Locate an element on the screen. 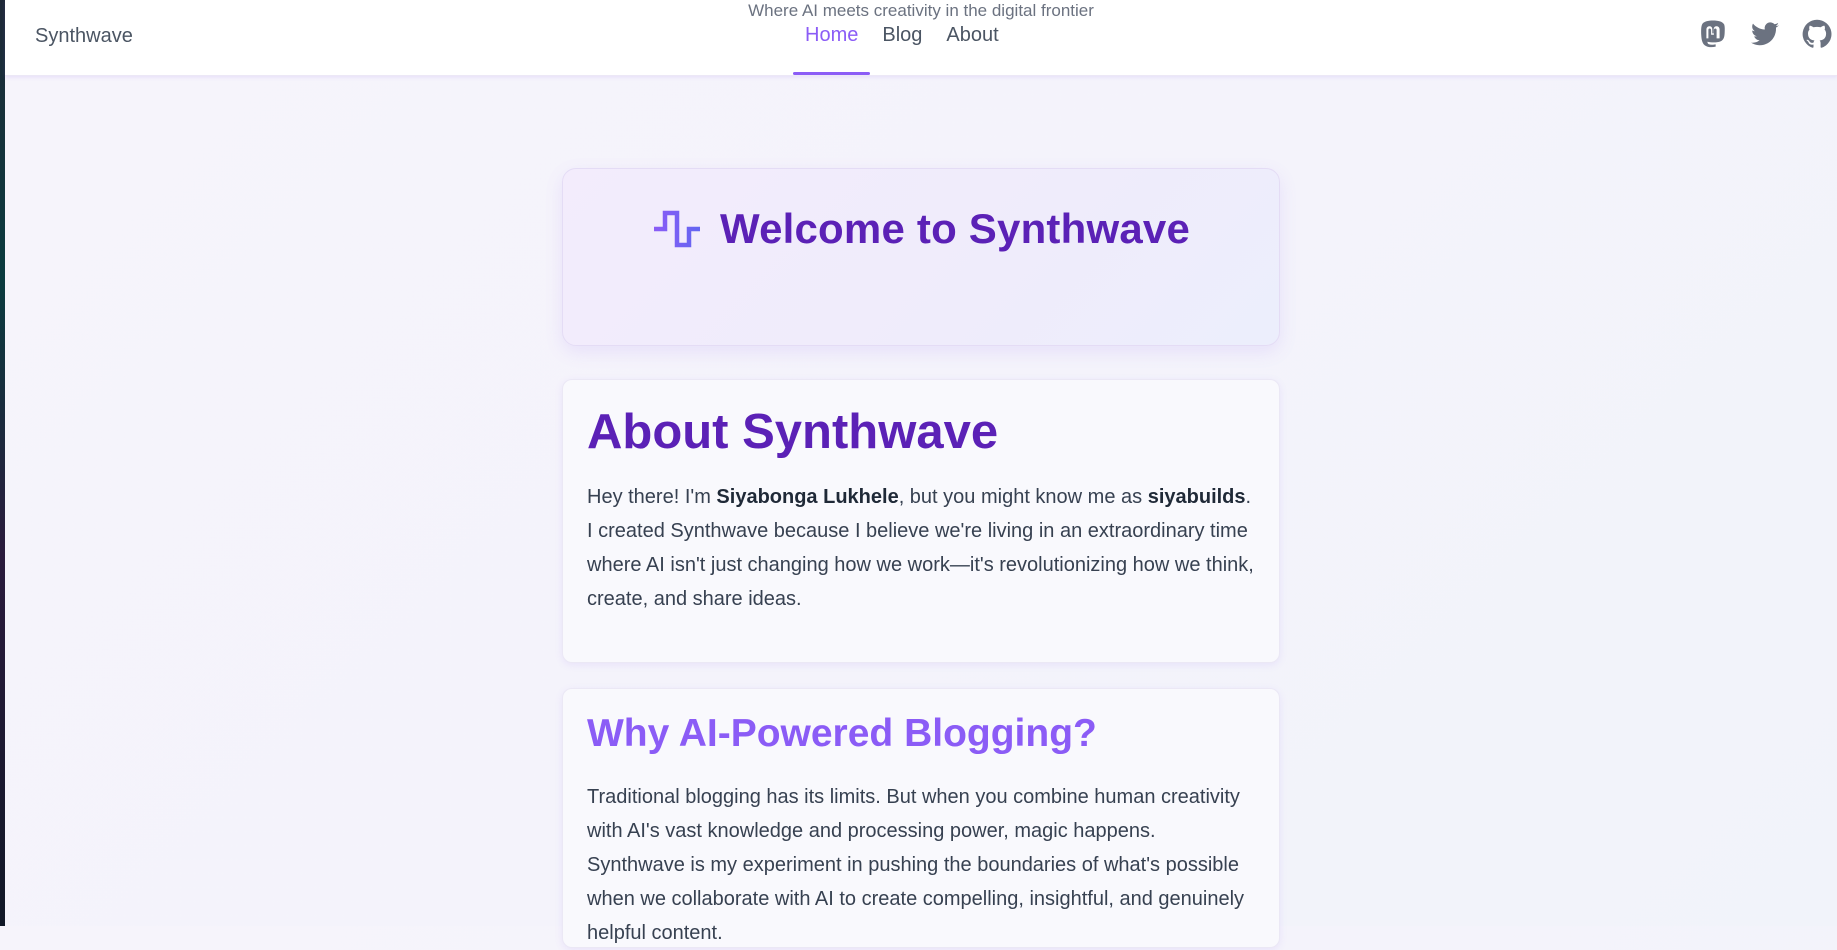 The image size is (1837, 950). author-name: Siyabonga Lukhele is located at coordinates (807, 496).